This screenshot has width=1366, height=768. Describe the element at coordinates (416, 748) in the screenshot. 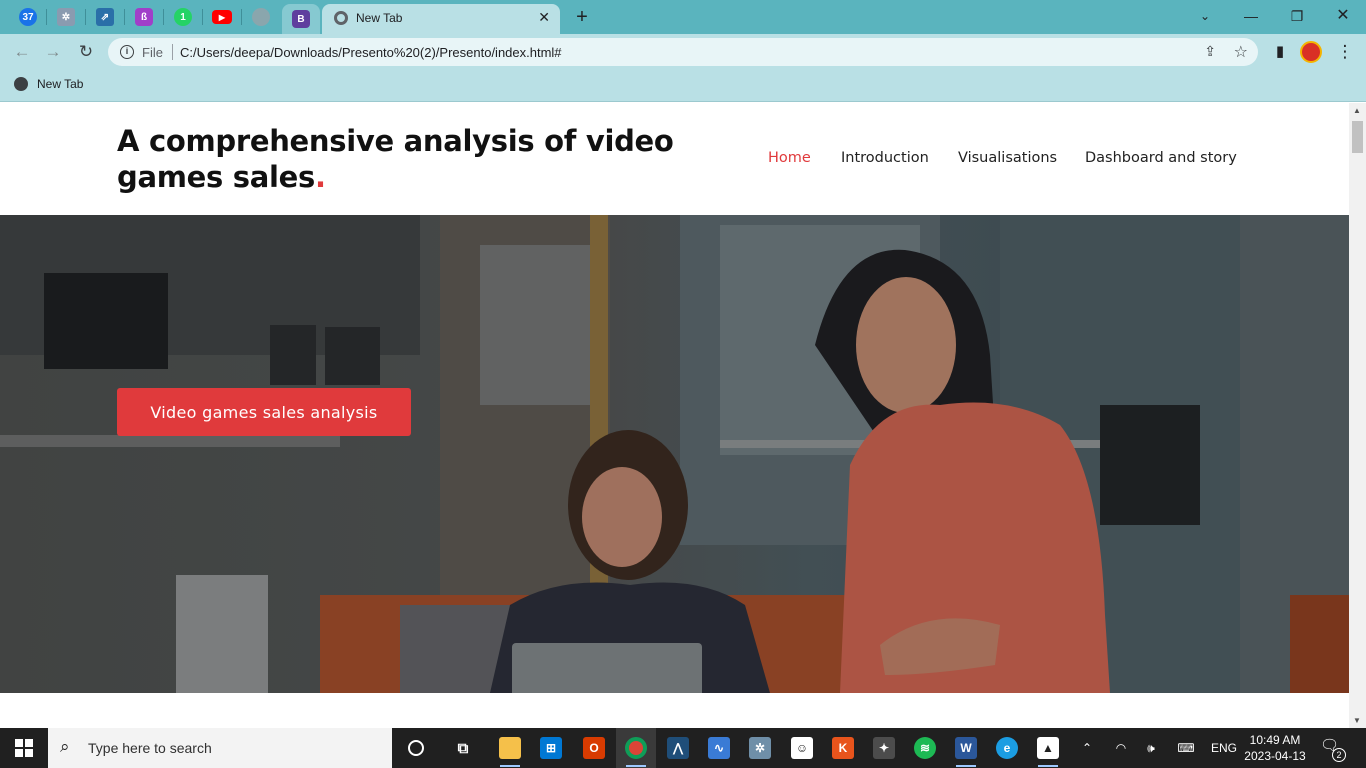

I see `cortana-button` at that location.